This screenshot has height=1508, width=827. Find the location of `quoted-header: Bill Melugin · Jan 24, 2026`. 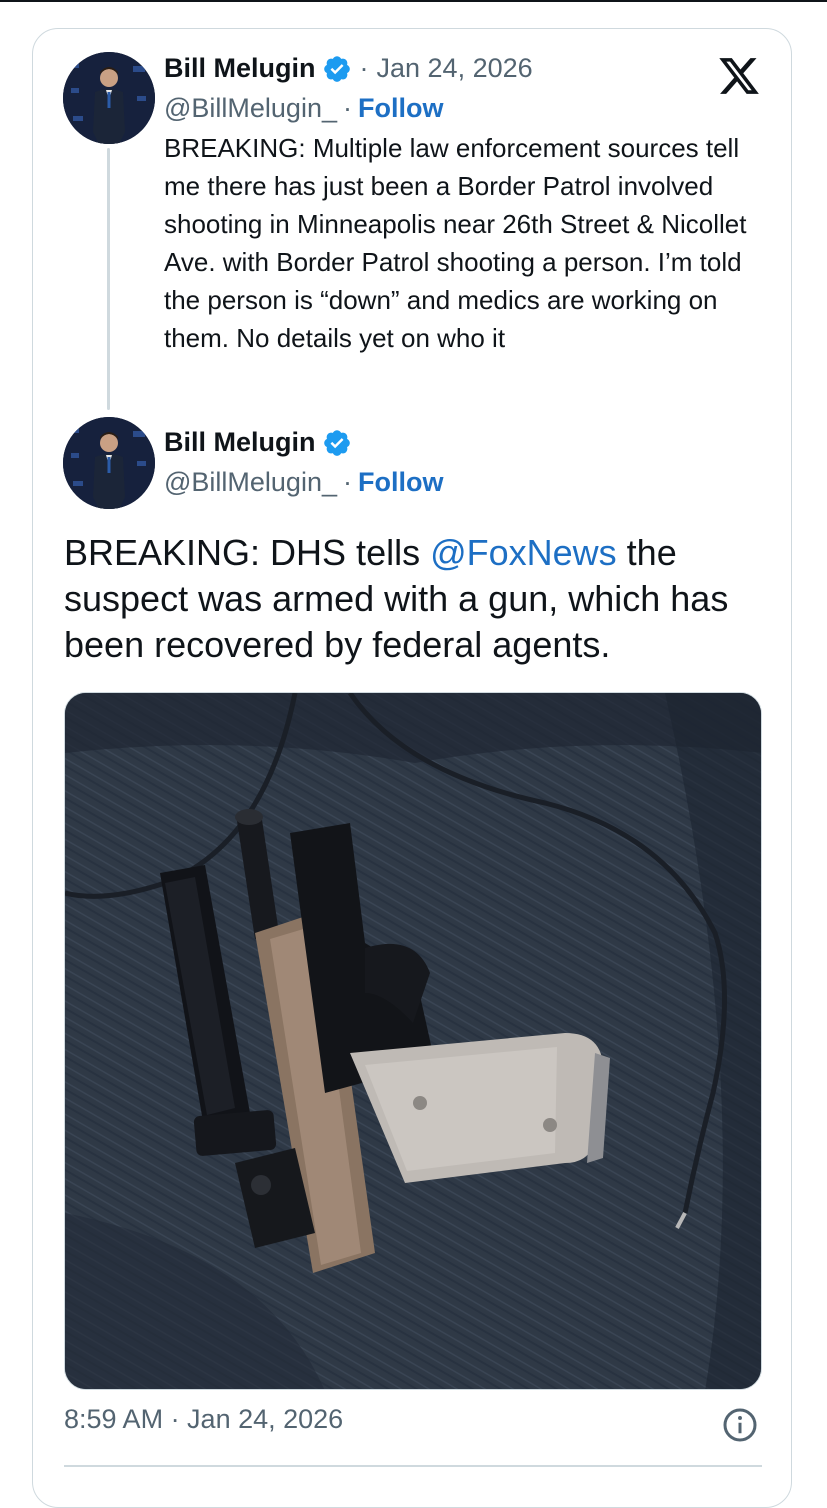

quoted-header: Bill Melugin · Jan 24, 2026 is located at coordinates (348, 68).